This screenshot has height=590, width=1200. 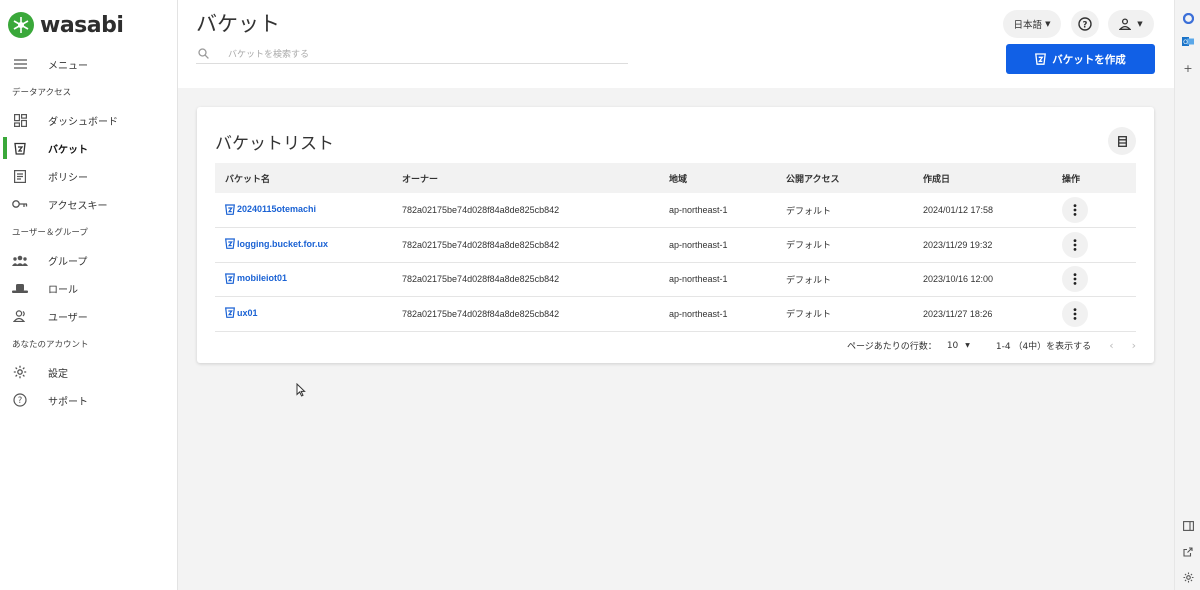 I want to click on language-select: 日本語 ▼, so click(x=1032, y=24).